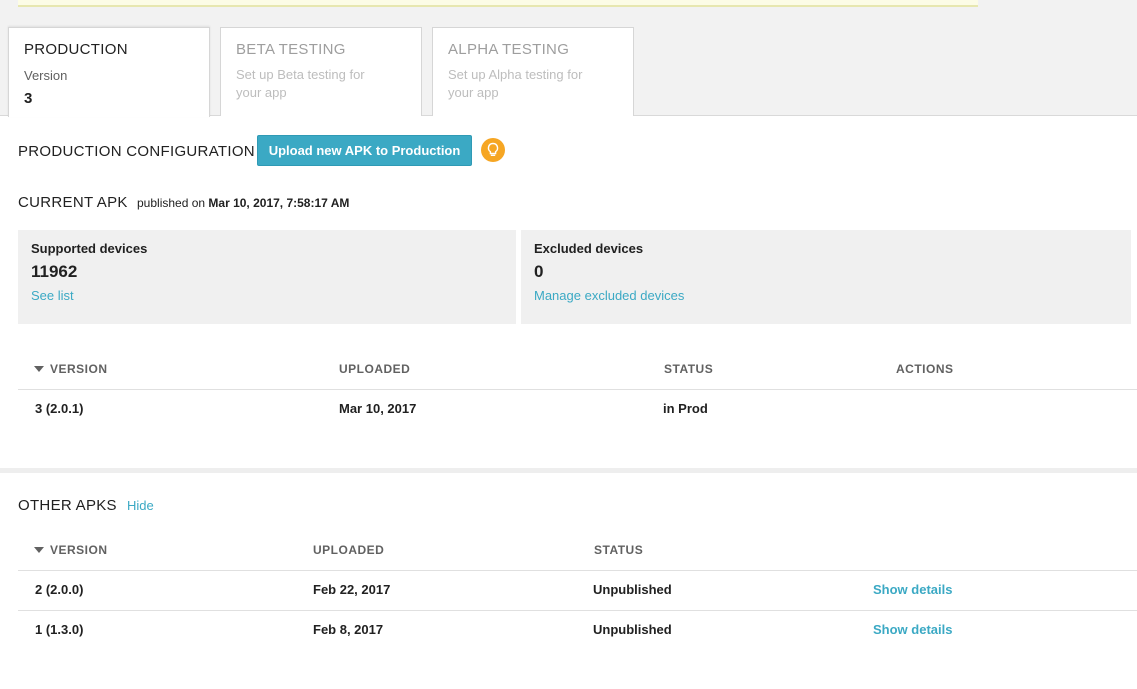  What do you see at coordinates (267, 277) in the screenshot?
I see `supported-devices-card: Supported devices 11962 See list` at bounding box center [267, 277].